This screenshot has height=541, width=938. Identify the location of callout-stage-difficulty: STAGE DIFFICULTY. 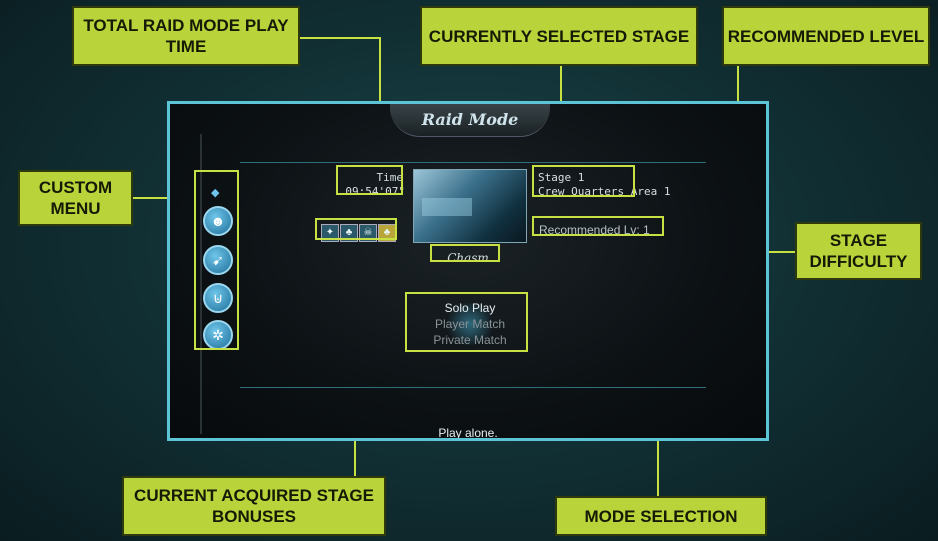
(858, 251).